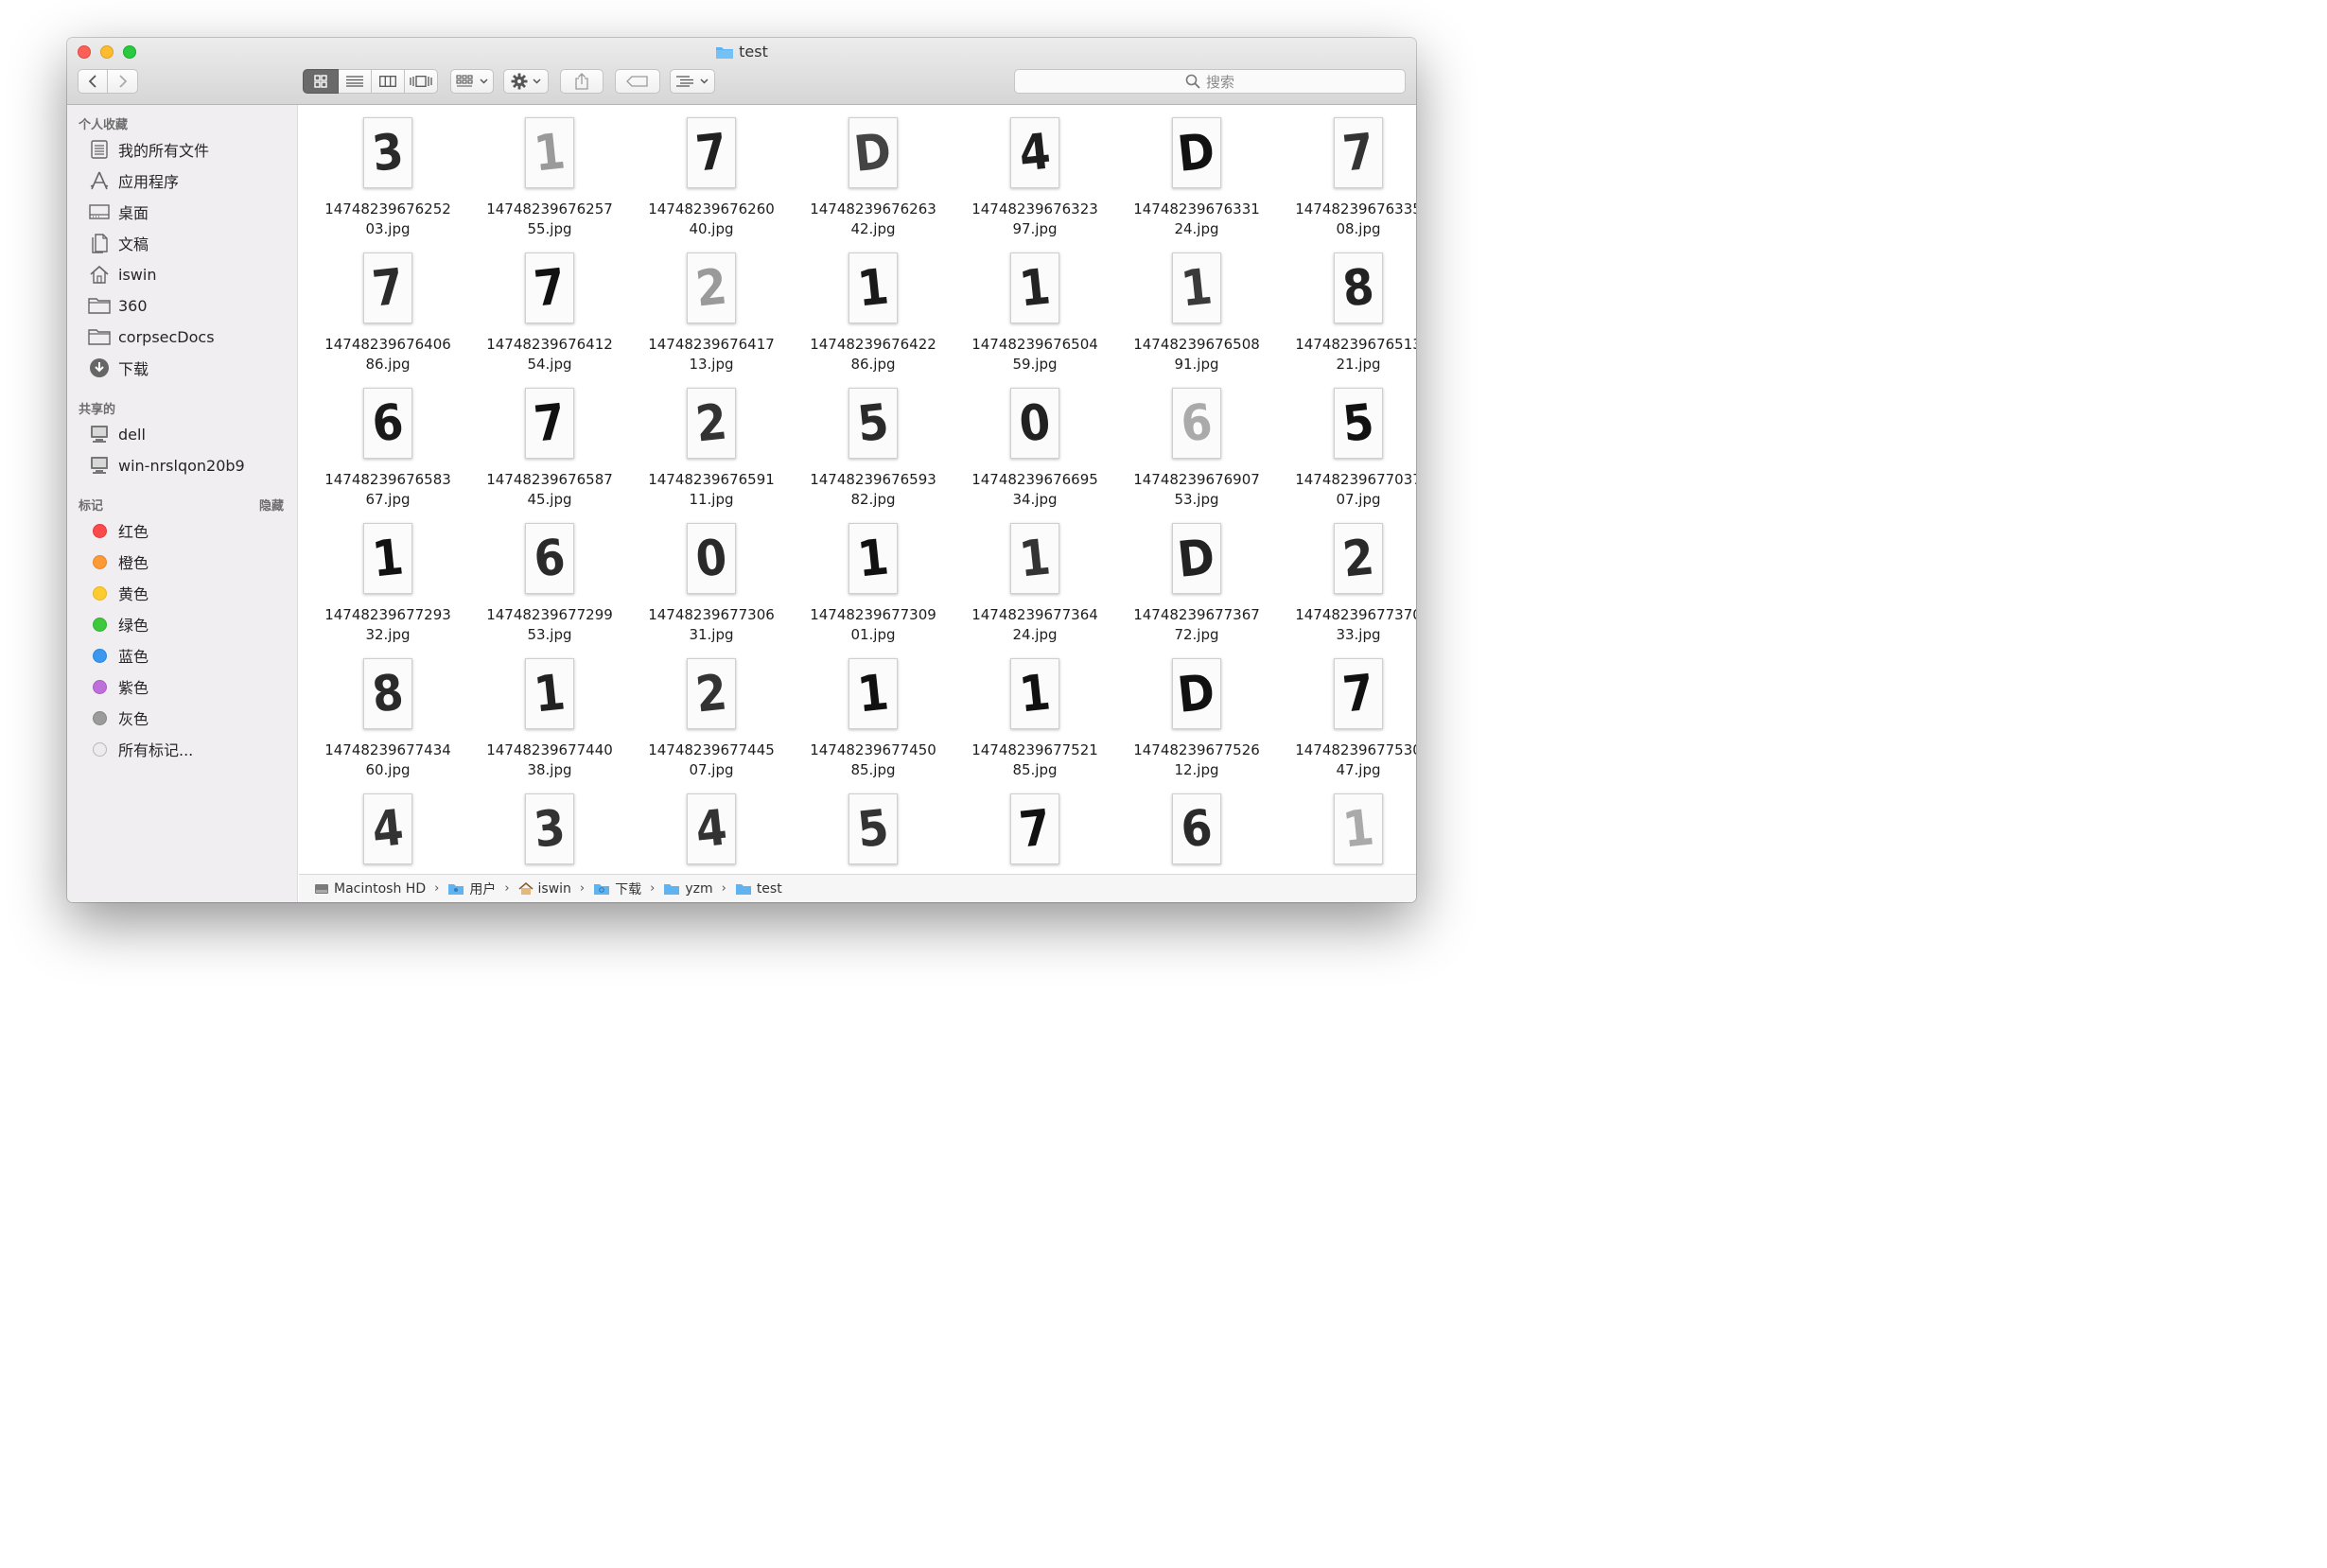 This screenshot has width=2327, height=1568. Describe the element at coordinates (117, 434) in the screenshot. I see `sidebar-item-dell: dell` at that location.